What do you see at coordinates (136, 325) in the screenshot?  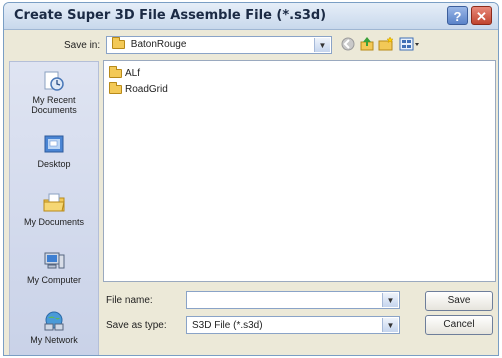 I see `save-as-type-label: Save as type:` at bounding box center [136, 325].